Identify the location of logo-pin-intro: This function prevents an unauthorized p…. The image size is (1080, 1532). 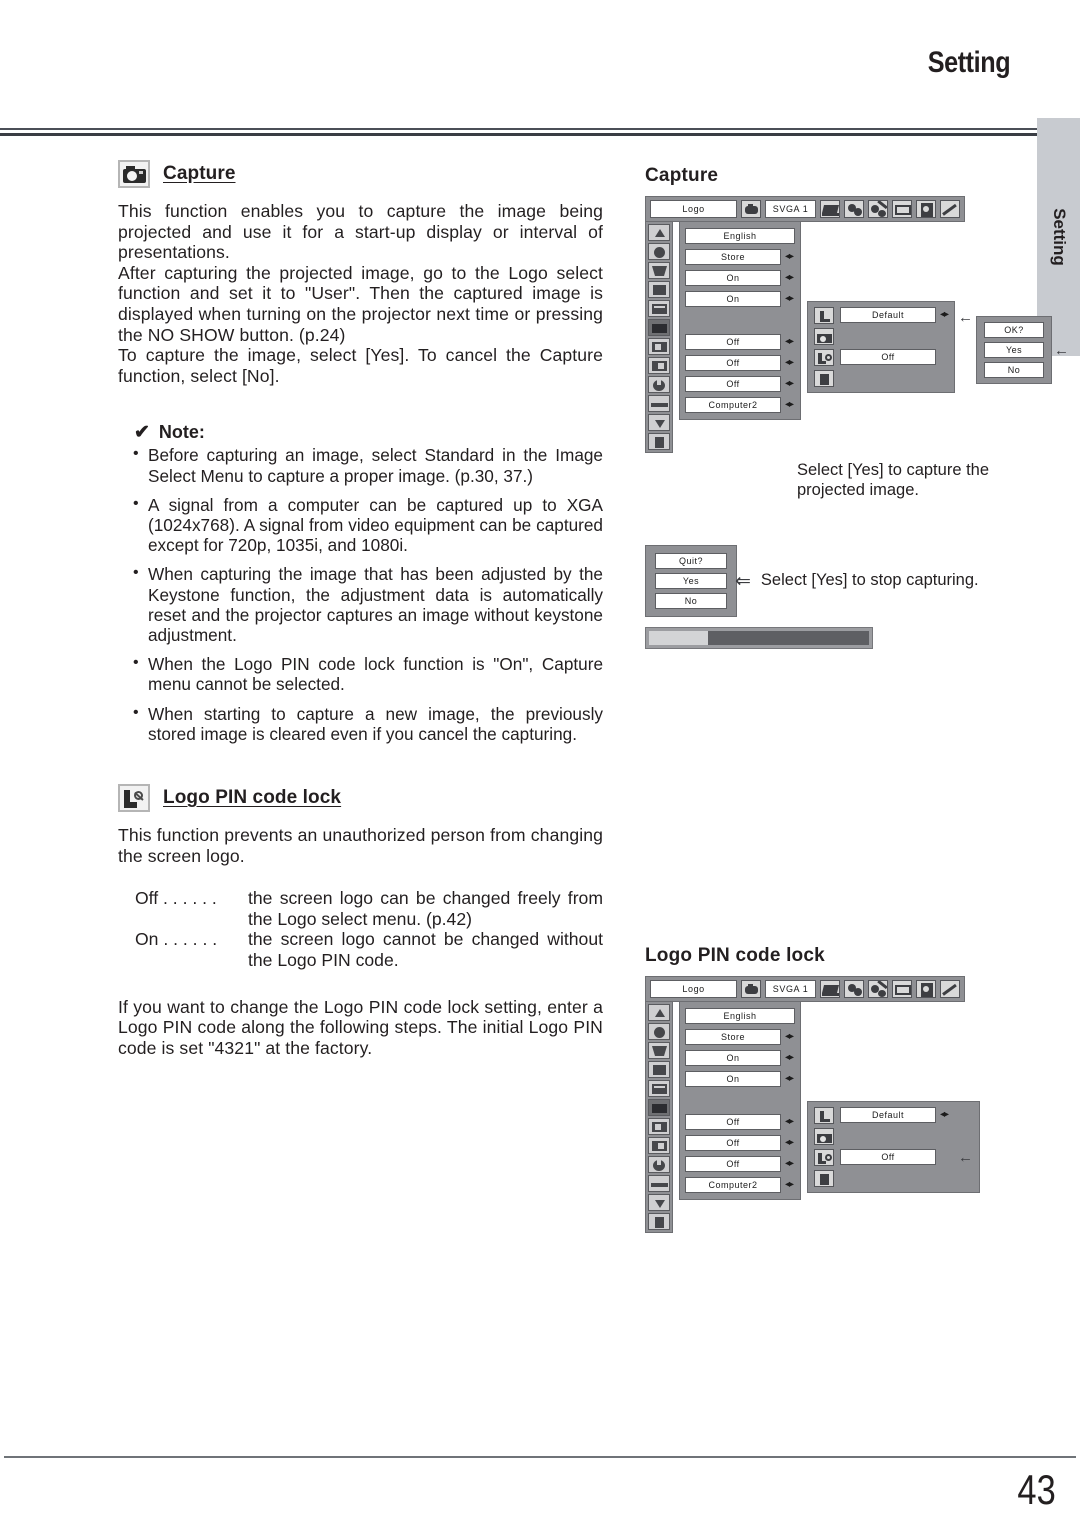
(360, 845).